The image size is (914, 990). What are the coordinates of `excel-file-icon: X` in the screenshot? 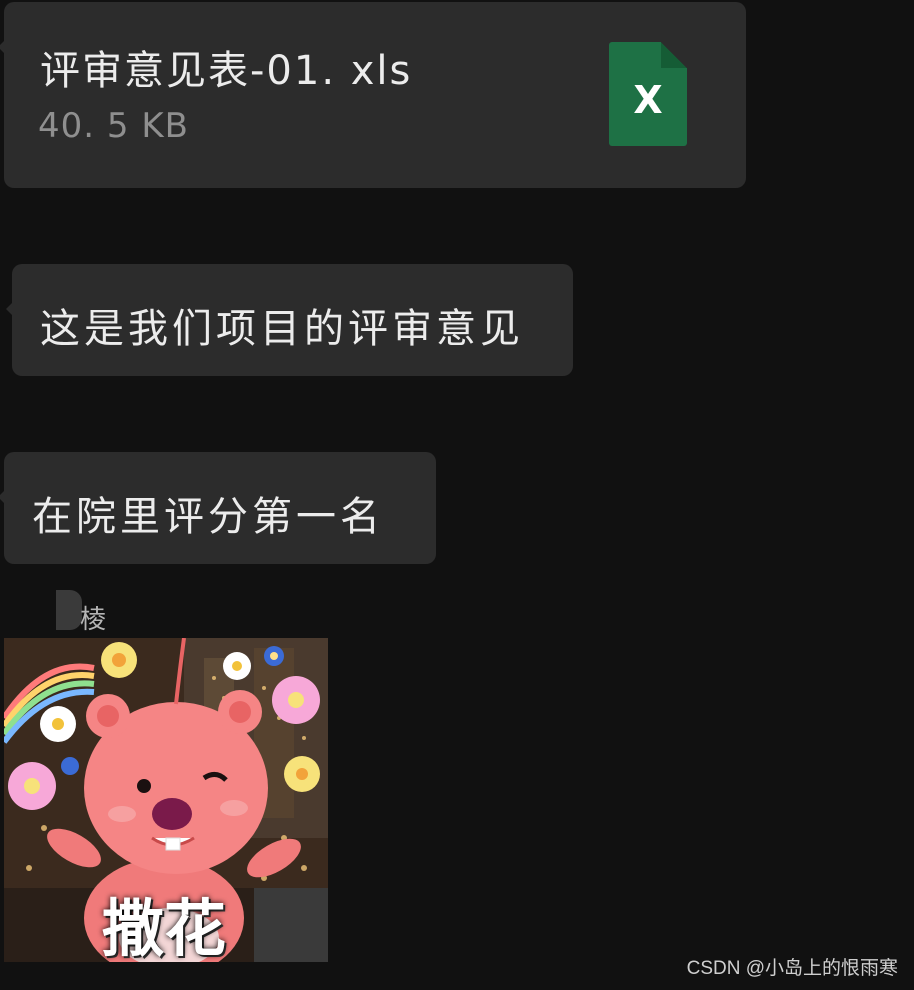 It's located at (648, 94).